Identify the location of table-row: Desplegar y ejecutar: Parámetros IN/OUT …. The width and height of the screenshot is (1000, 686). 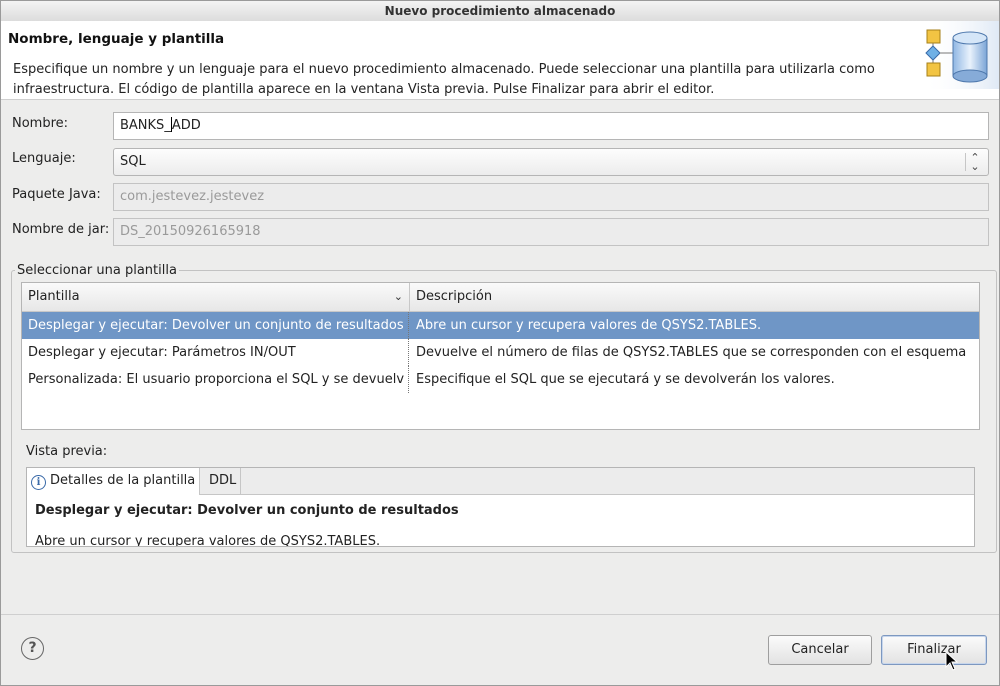
(500, 352).